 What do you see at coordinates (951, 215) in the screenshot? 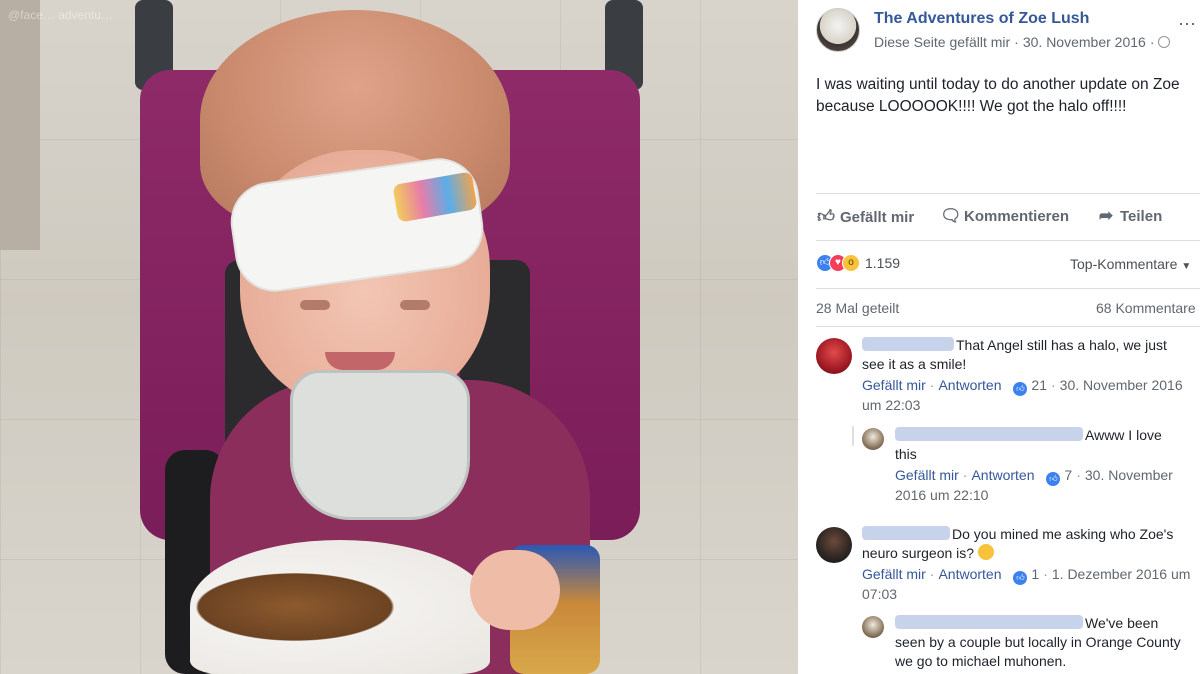
I see `comment-icon: 🗨︎` at bounding box center [951, 215].